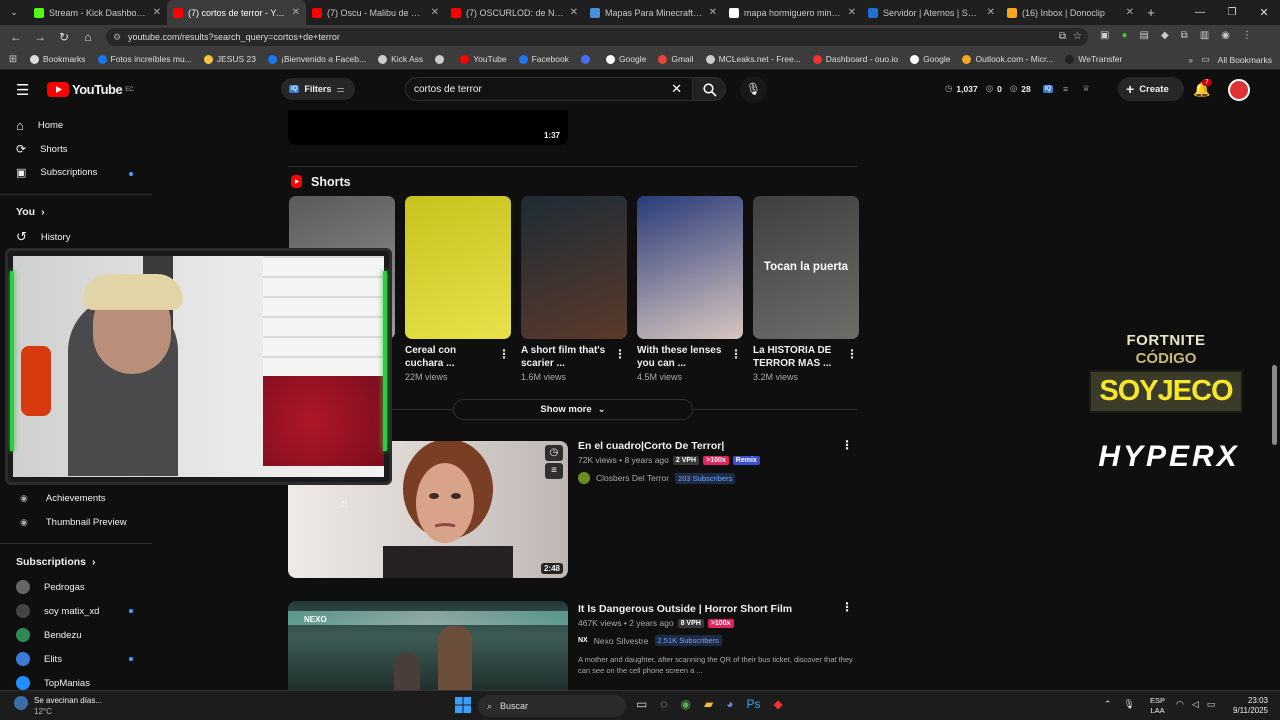 Image resolution: width=1280 pixels, height=720 pixels. I want to click on channel-avatar, so click(584, 478).